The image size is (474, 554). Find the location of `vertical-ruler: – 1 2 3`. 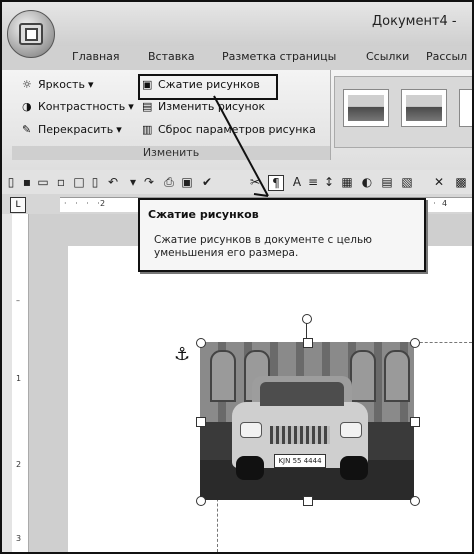

vertical-ruler: – 1 2 3 is located at coordinates (20, 383).